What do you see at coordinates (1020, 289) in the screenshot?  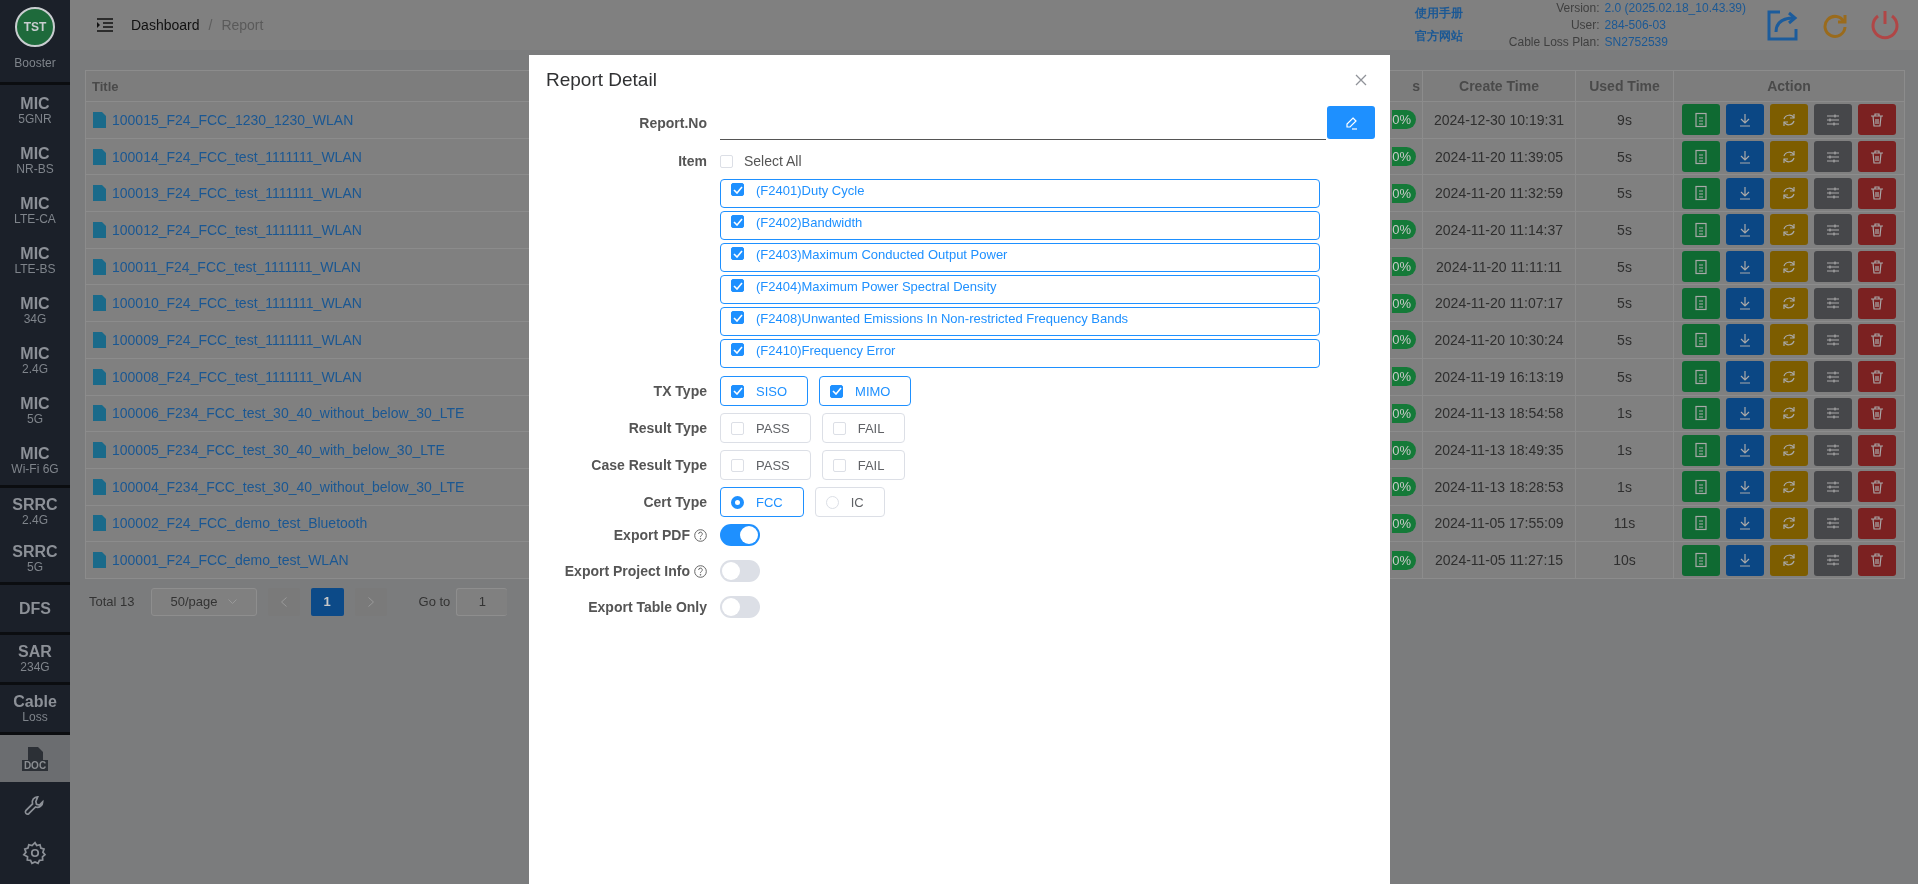 I see `item-option: (F2404)Maximum Power Spectral Density` at bounding box center [1020, 289].